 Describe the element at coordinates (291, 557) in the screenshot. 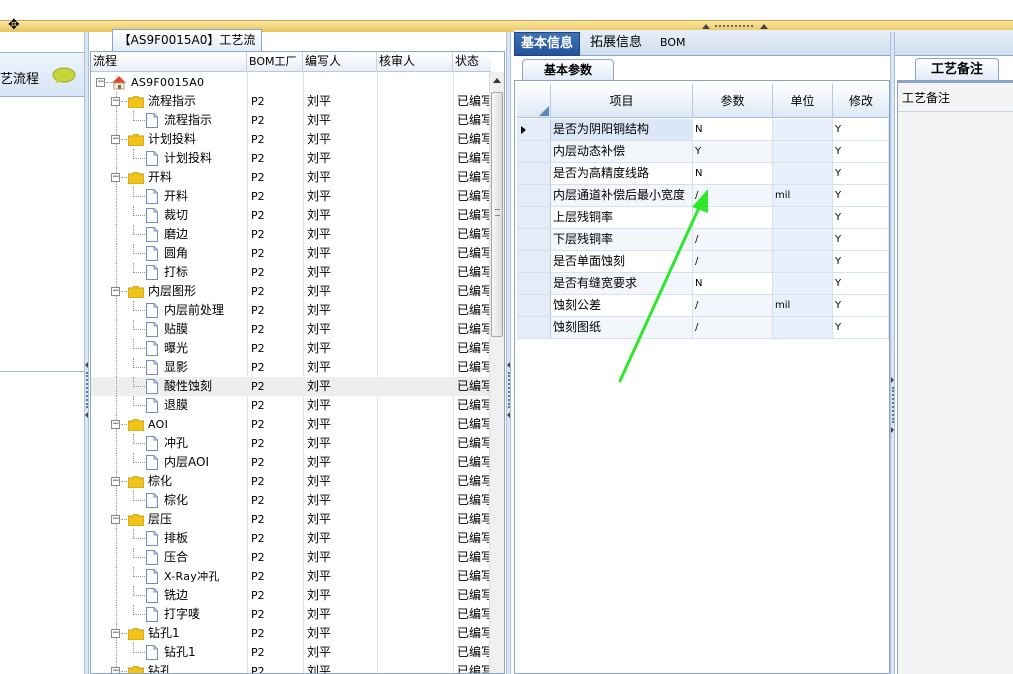

I see `tree-node: 压合 P2 刘平 已编写` at that location.